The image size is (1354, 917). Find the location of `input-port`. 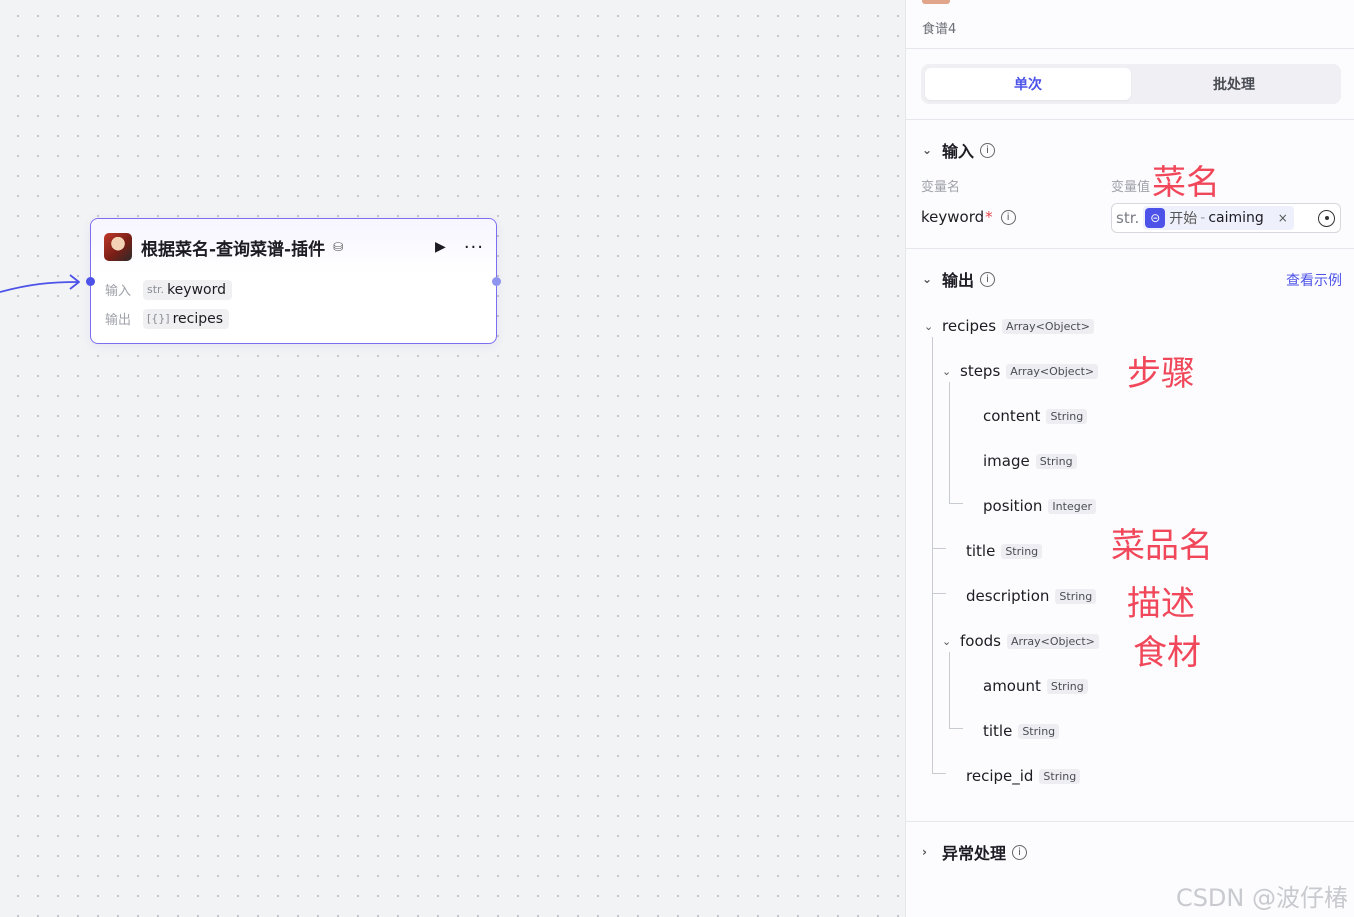

input-port is located at coordinates (90, 281).